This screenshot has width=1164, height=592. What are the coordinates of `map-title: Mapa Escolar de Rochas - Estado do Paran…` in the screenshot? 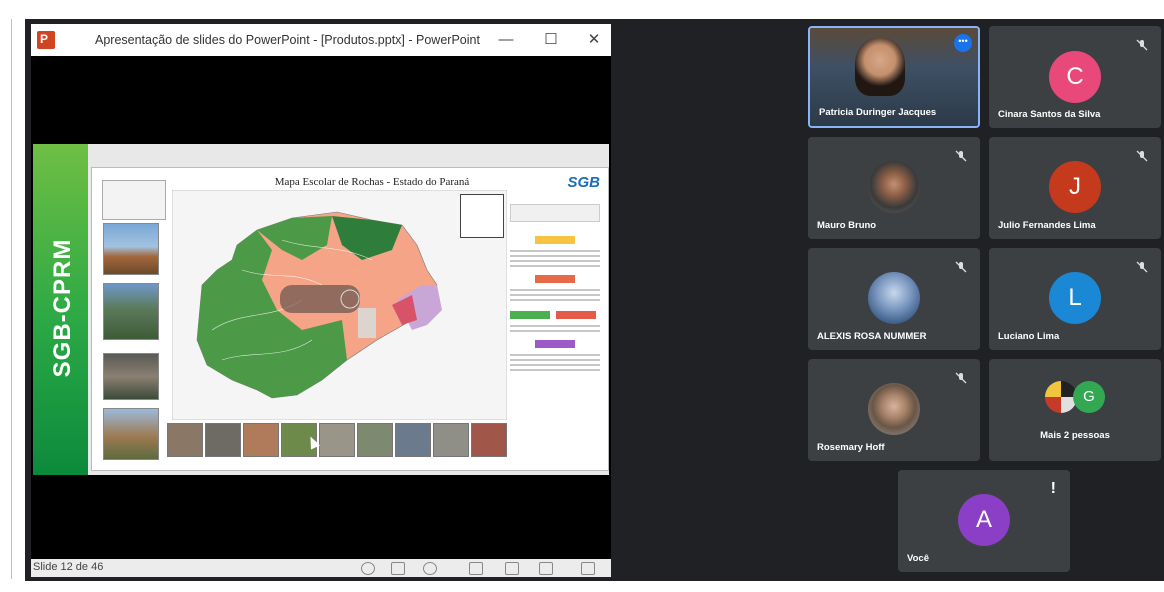 It's located at (372, 182).